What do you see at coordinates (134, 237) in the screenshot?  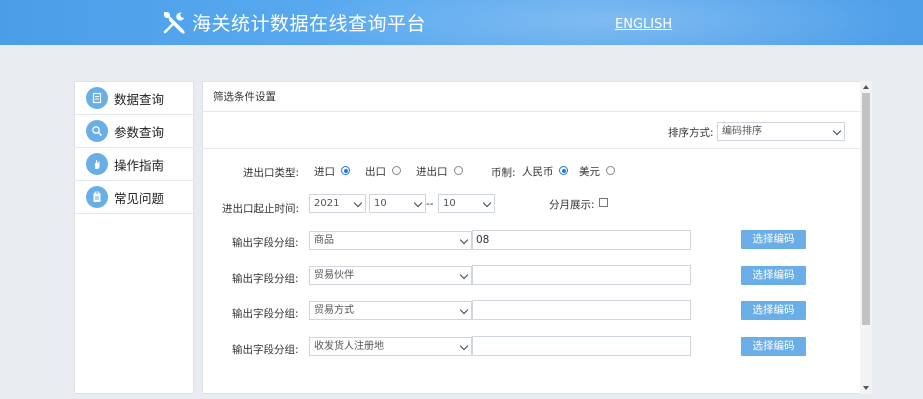 I see `sidebar: 数据查询 参数查询 操作指南 常见问题` at bounding box center [134, 237].